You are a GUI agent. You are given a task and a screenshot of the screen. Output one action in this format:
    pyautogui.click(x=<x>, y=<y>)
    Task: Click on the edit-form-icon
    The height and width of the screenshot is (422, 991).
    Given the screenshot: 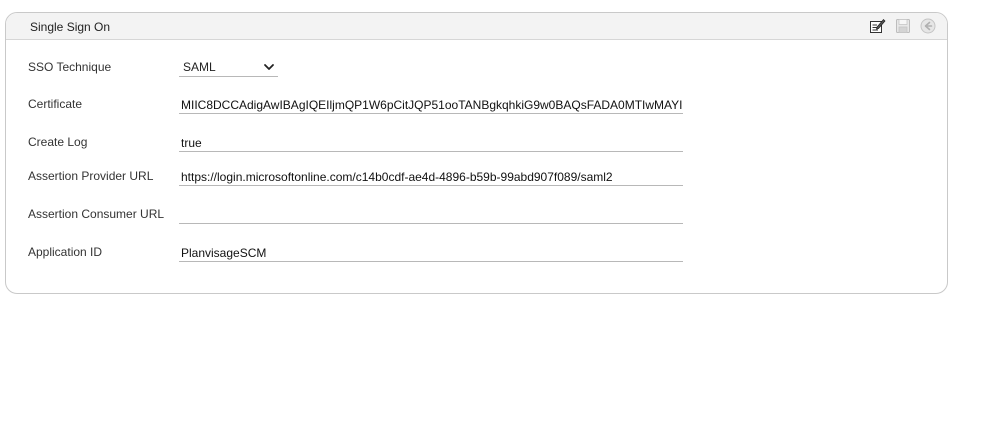 What is the action you would take?
    pyautogui.click(x=878, y=25)
    